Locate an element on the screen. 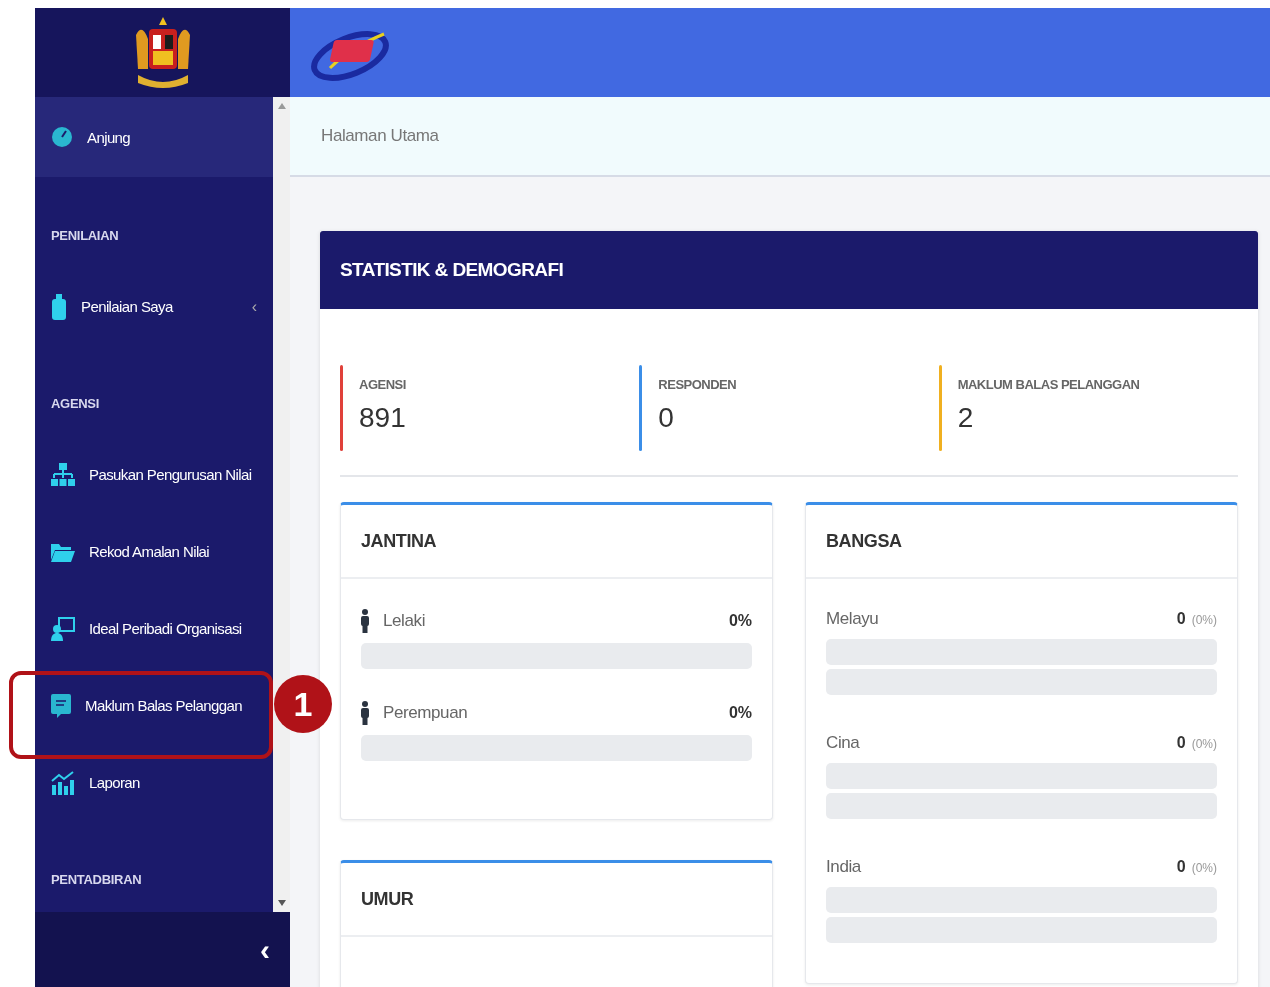  caret-icon: ‹ is located at coordinates (254, 306).